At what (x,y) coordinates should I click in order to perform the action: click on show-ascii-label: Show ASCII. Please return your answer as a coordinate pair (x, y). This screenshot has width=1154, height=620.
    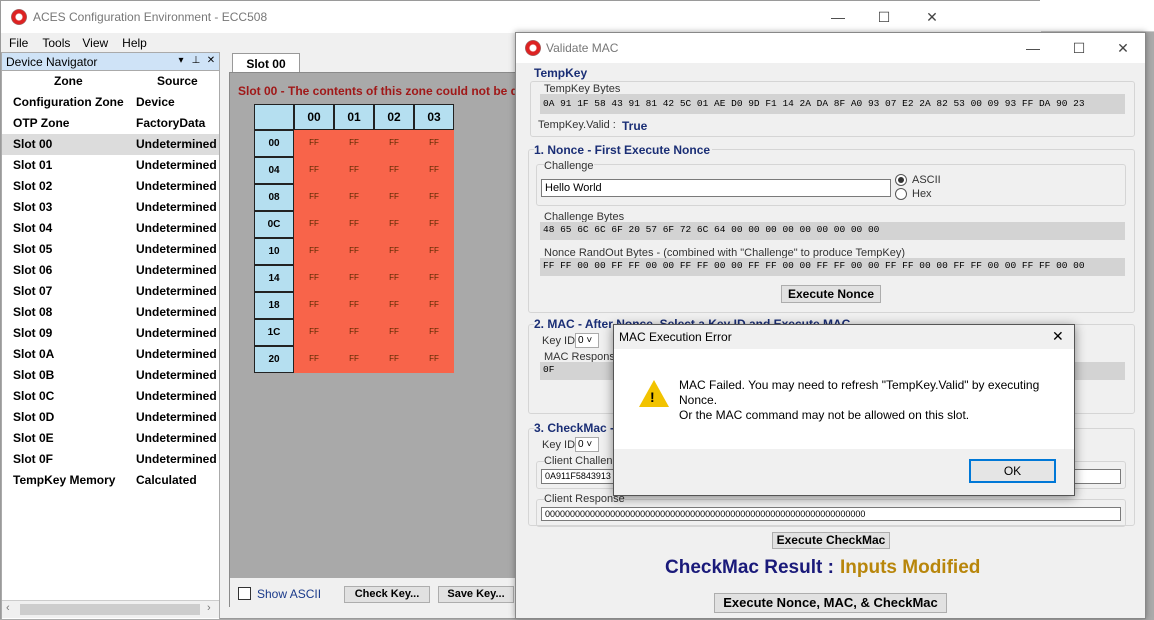
    Looking at the image, I should click on (289, 594).